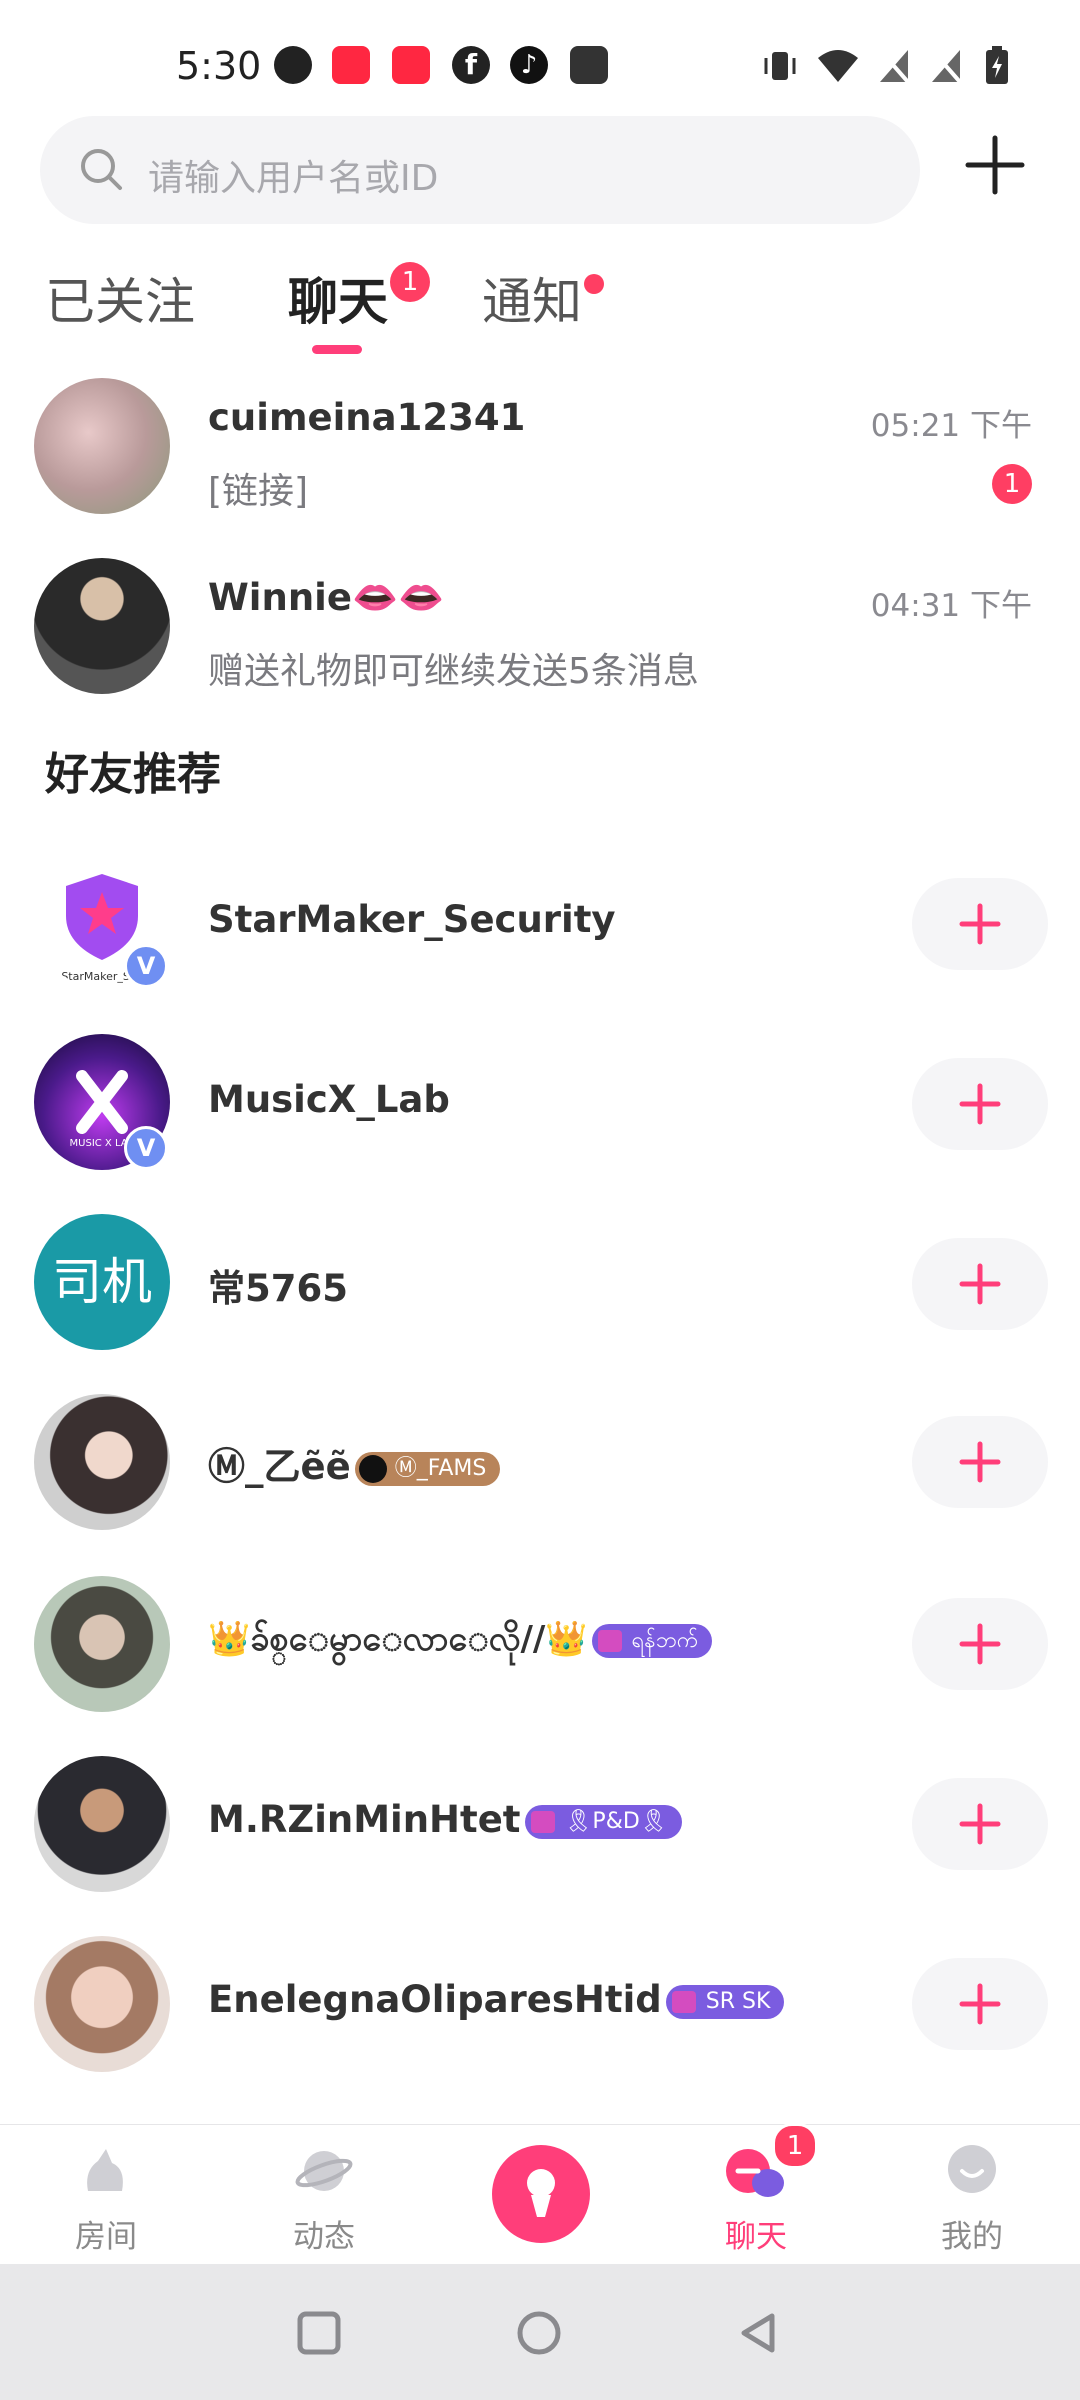 This screenshot has height=2400, width=1080. I want to click on recommend-item: 👑ခ်စ္ေမွာေလာေလို//👑 ရန်ဘက်, so click(540, 1646).